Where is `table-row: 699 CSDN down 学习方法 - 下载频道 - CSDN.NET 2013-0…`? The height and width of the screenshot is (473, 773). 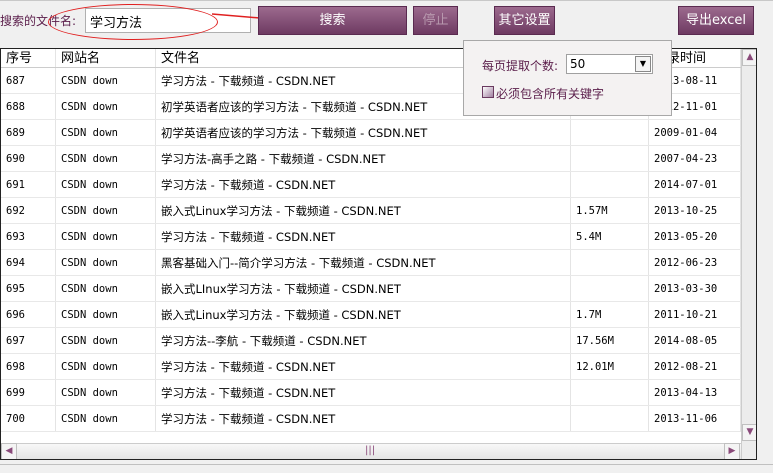 table-row: 699 CSDN down 学习方法 - 下载频道 - CSDN.NET 2013-0… is located at coordinates (371, 393).